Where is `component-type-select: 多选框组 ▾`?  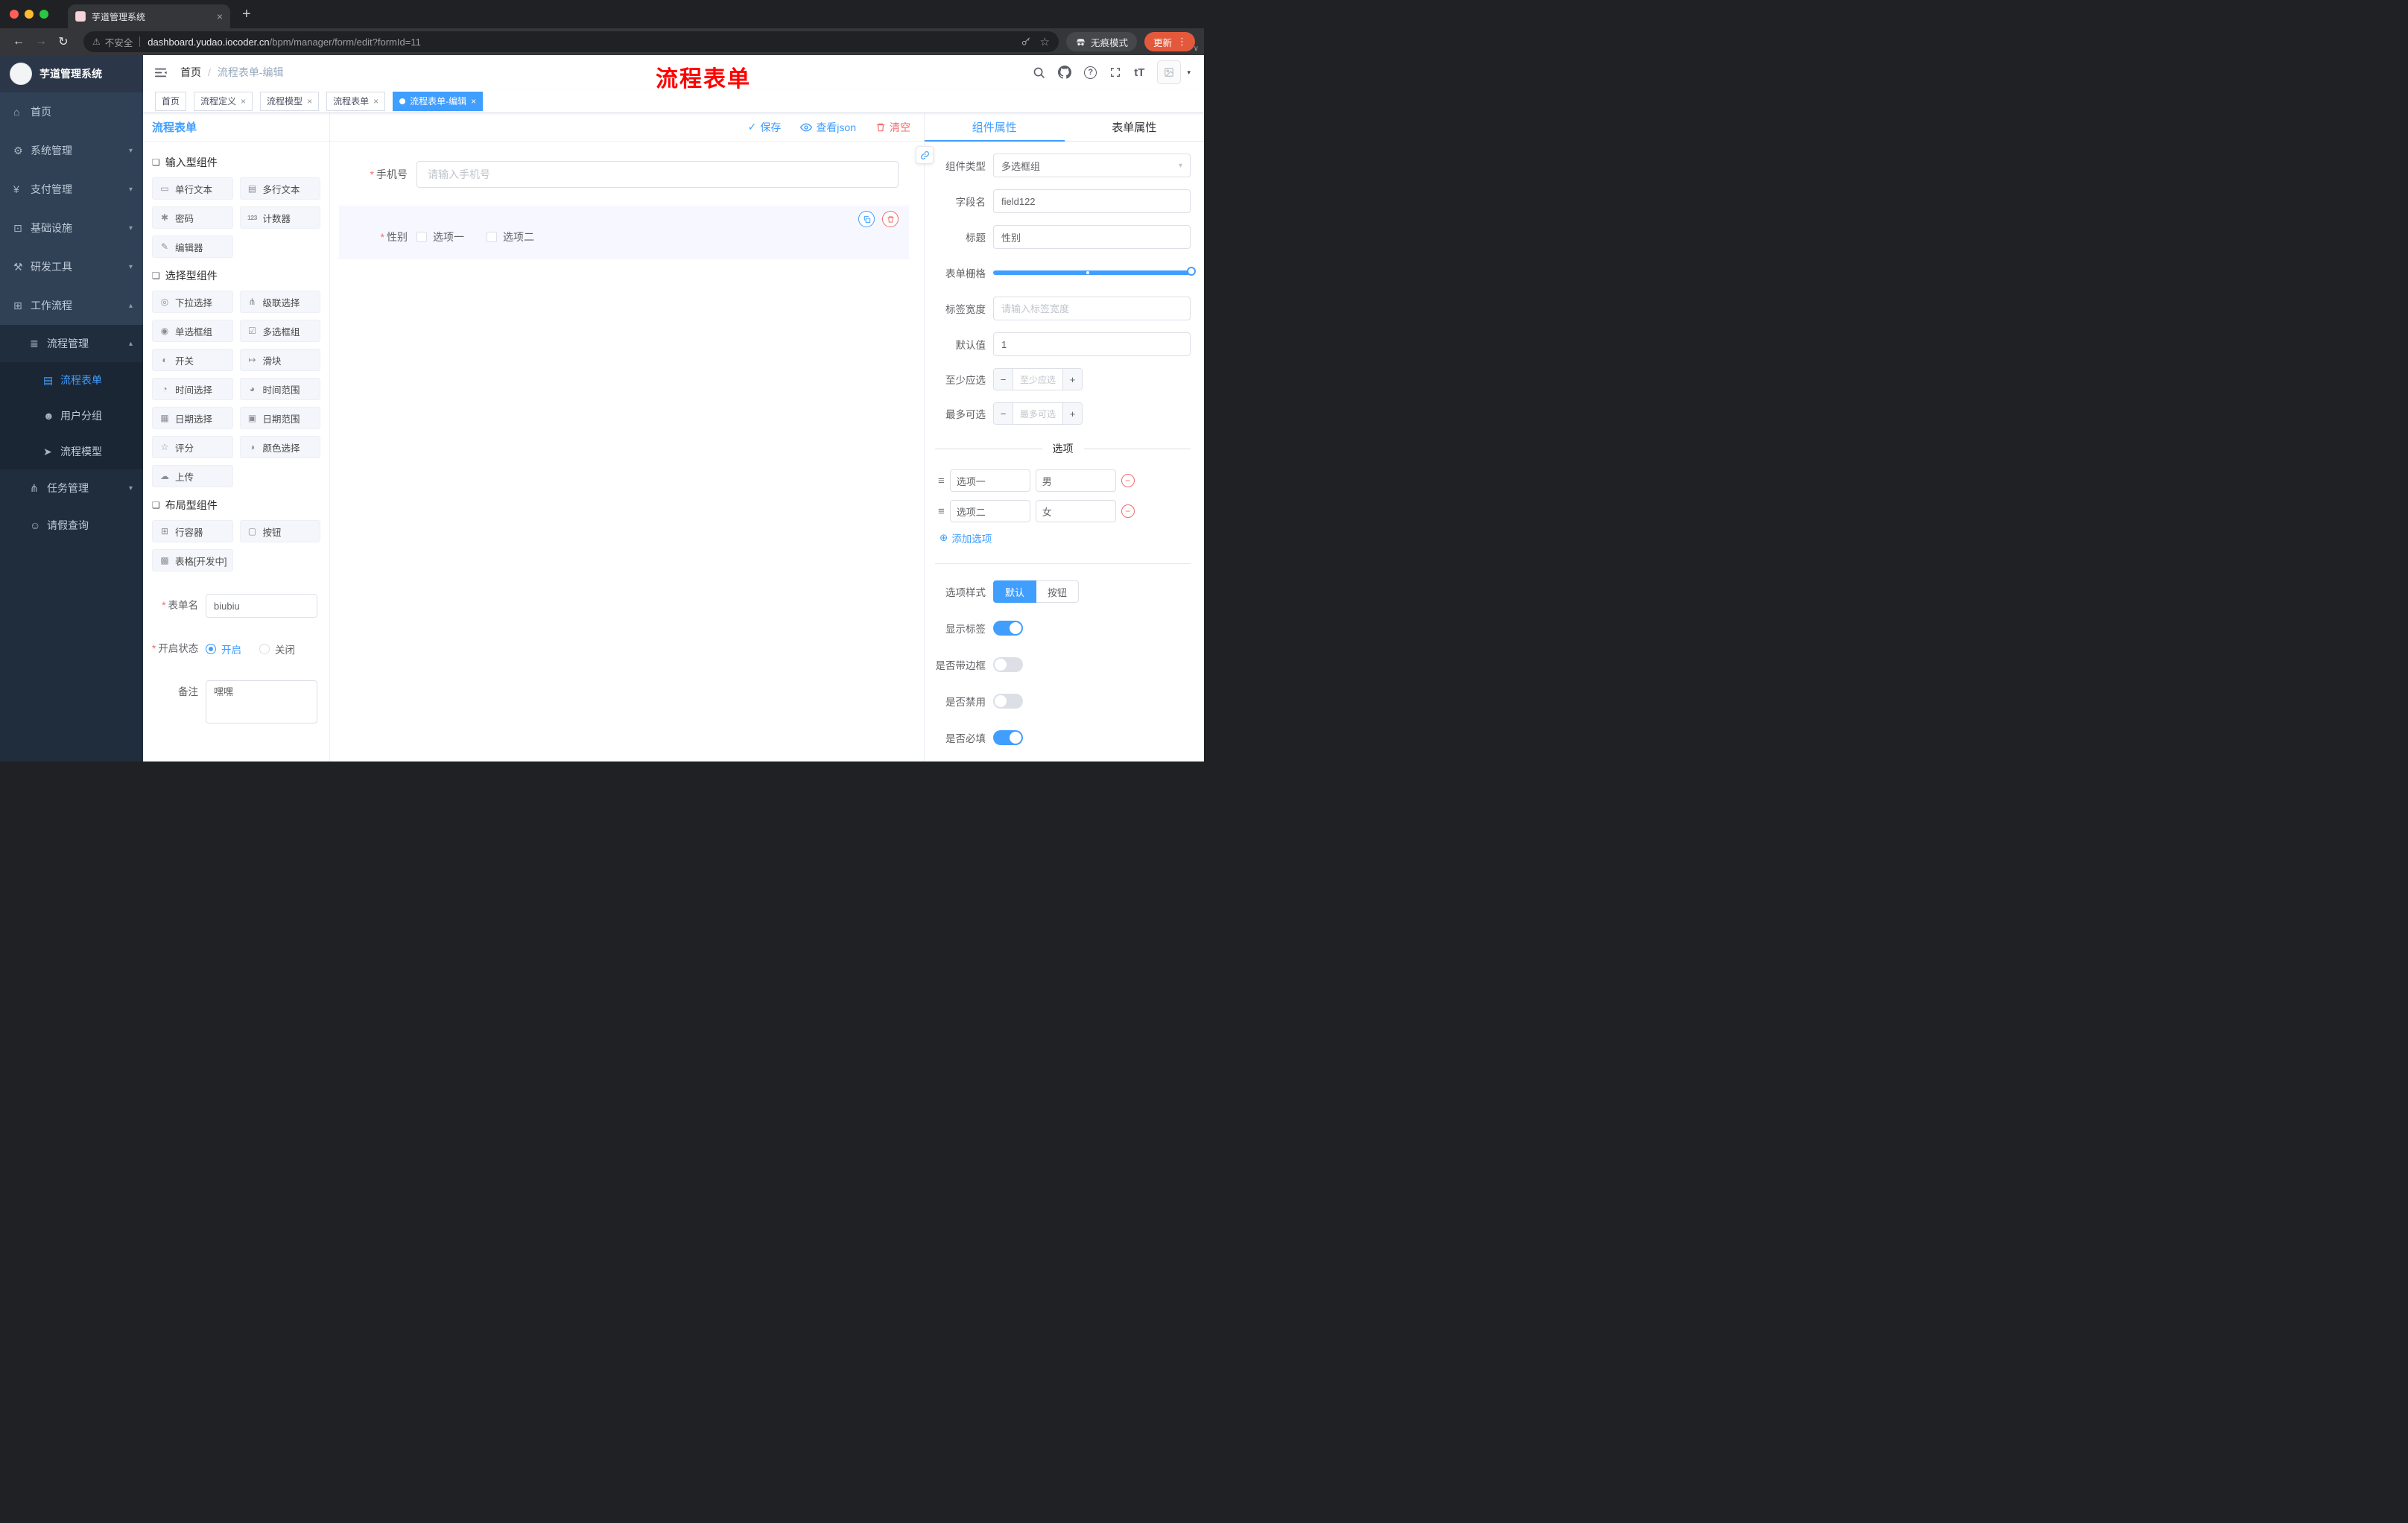 component-type-select: 多选框组 ▾ is located at coordinates (1092, 165).